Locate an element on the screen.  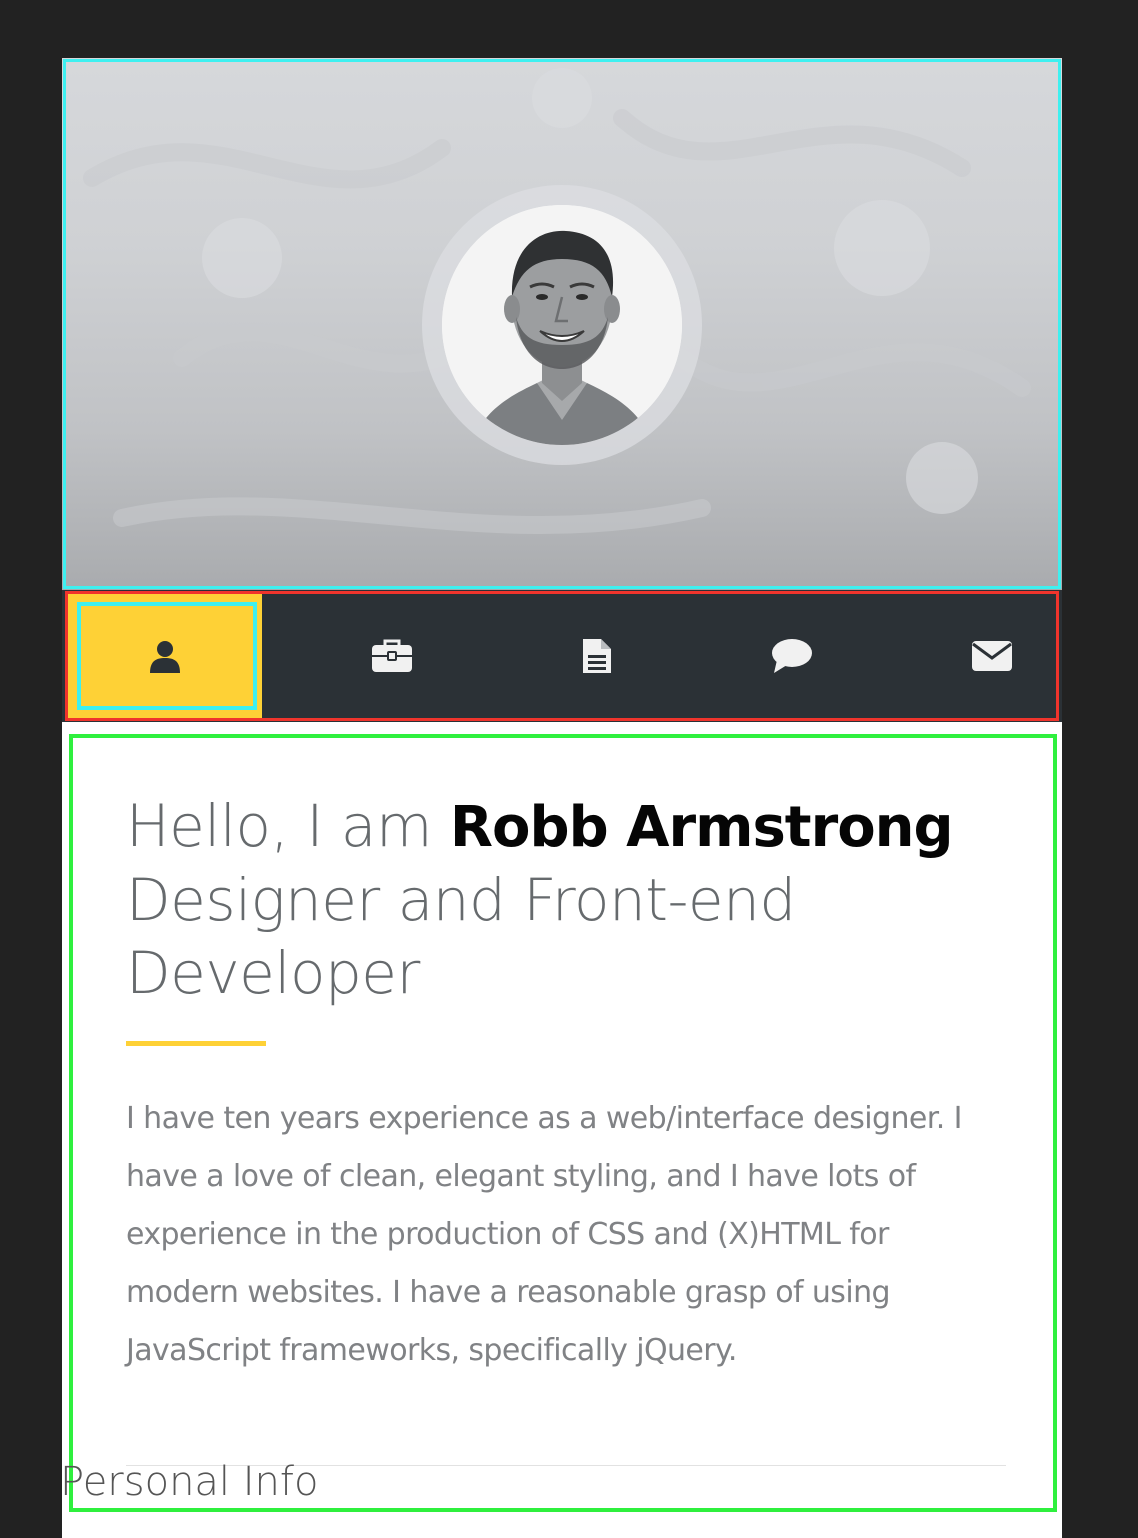
avatar is located at coordinates (562, 325).